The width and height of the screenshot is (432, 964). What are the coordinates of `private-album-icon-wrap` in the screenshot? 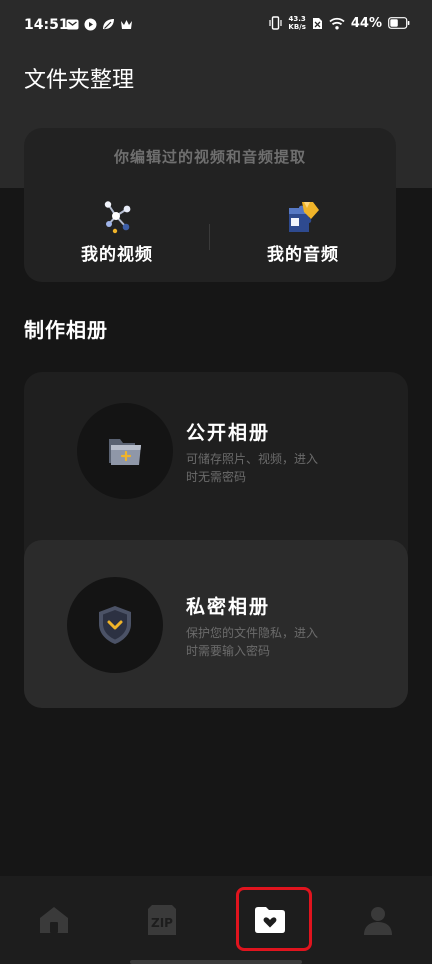 It's located at (115, 625).